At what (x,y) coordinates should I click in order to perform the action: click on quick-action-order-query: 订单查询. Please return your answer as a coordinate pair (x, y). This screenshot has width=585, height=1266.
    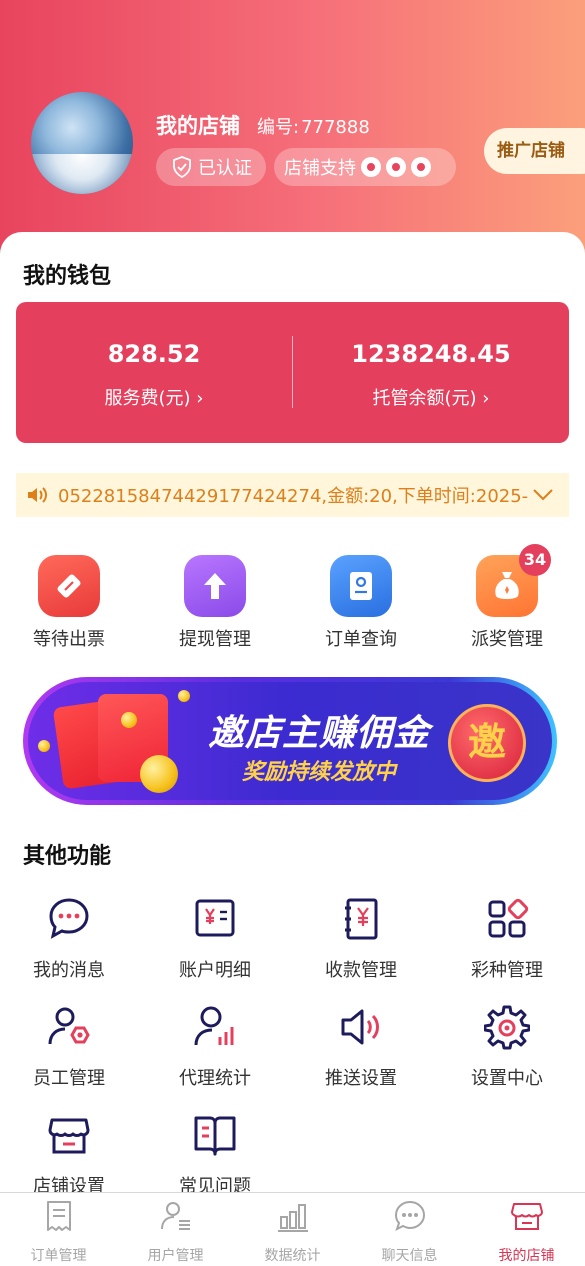
    Looking at the image, I should click on (361, 602).